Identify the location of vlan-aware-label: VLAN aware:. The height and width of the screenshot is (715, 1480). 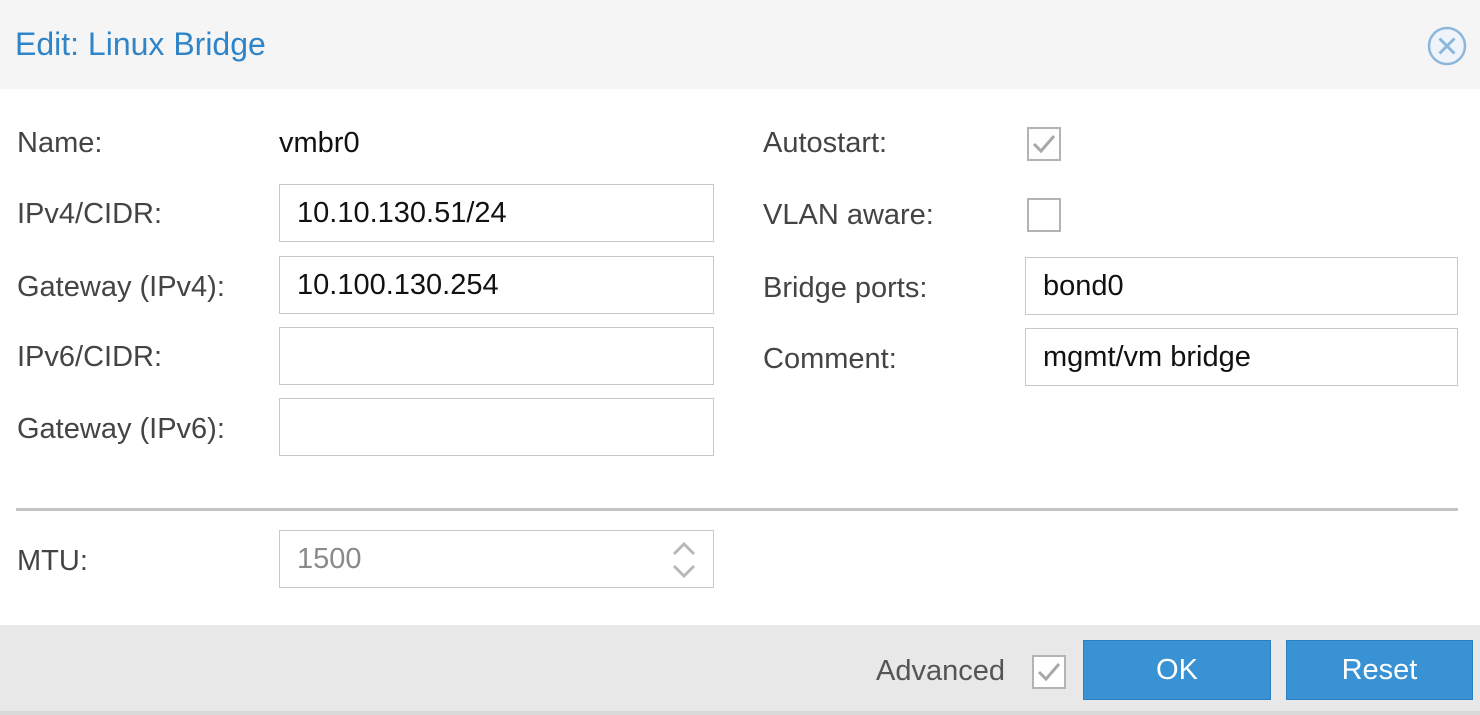
(848, 215).